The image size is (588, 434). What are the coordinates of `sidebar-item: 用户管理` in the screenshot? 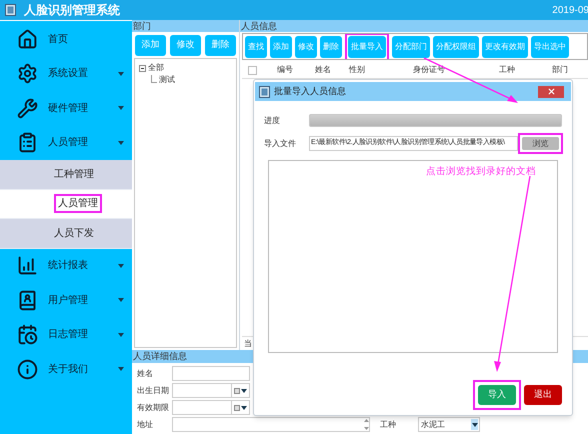 It's located at (66, 300).